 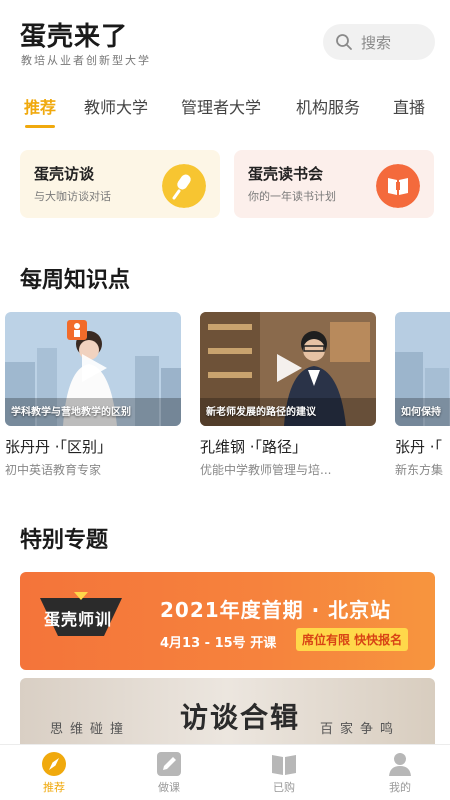 I want to click on promo-subtitle: 与大咖访谈对话, so click(x=72, y=196).